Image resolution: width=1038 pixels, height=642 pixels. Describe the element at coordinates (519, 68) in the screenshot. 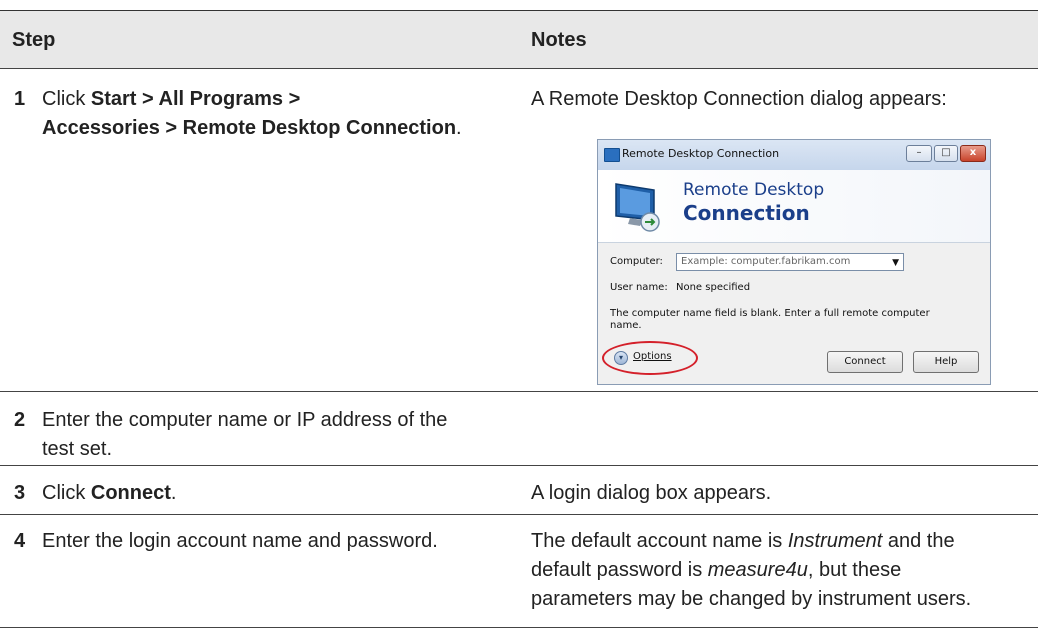

I see `header-rule` at that location.